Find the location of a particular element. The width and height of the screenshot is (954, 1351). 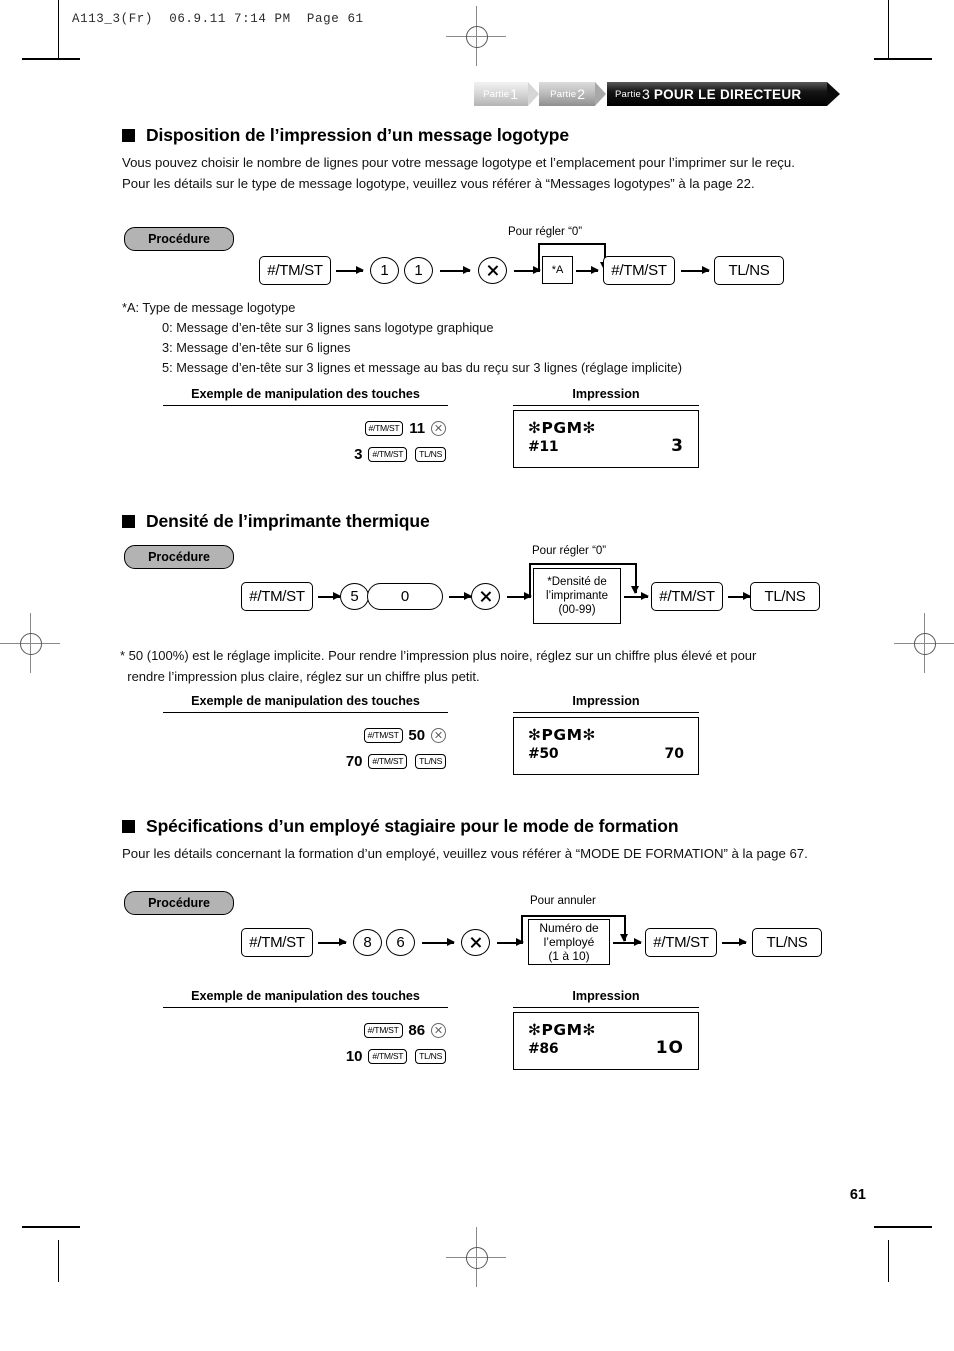

part-tab-2: Partie 2 is located at coordinates (572, 94).